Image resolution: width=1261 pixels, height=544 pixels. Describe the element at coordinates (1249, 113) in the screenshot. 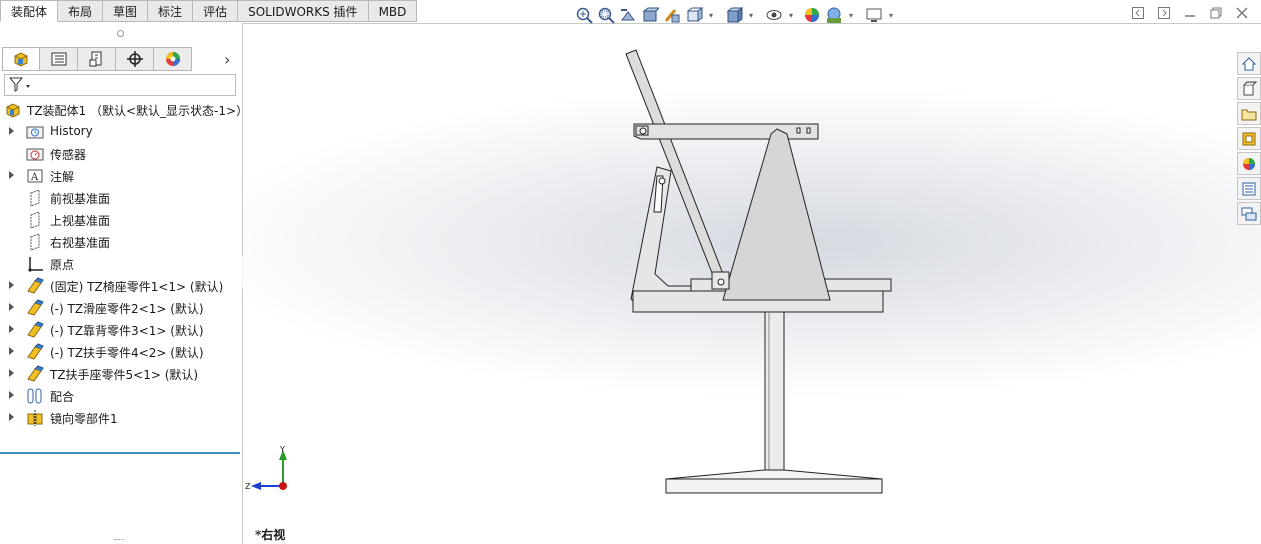

I see `file-explorer-icon` at that location.